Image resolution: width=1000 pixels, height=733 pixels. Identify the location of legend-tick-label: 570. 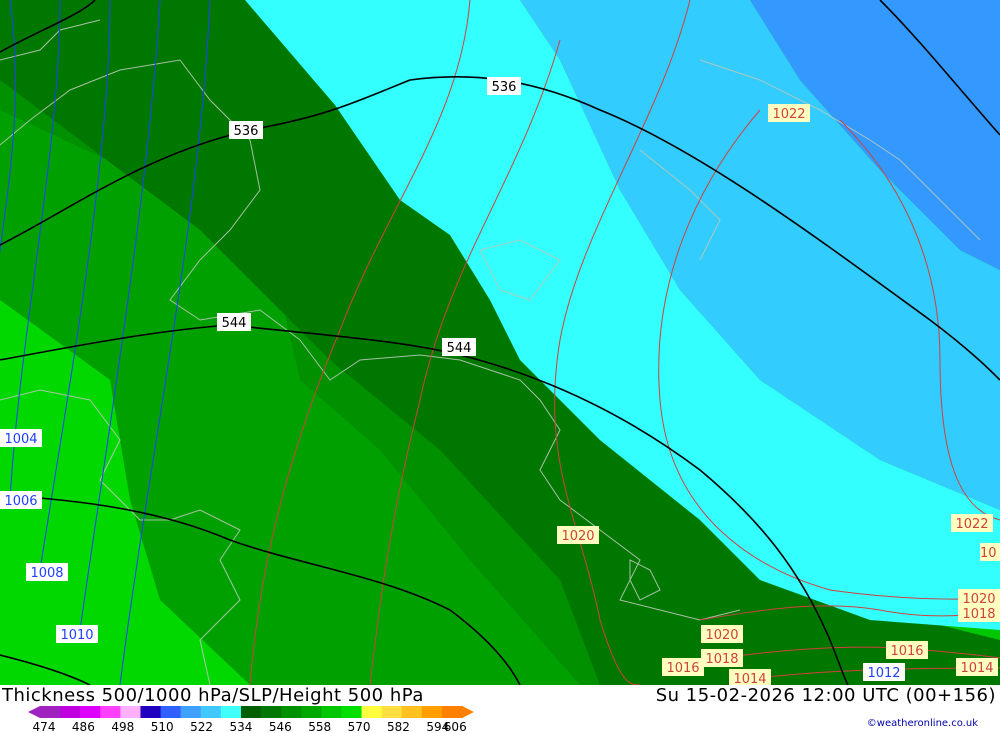
(359, 726).